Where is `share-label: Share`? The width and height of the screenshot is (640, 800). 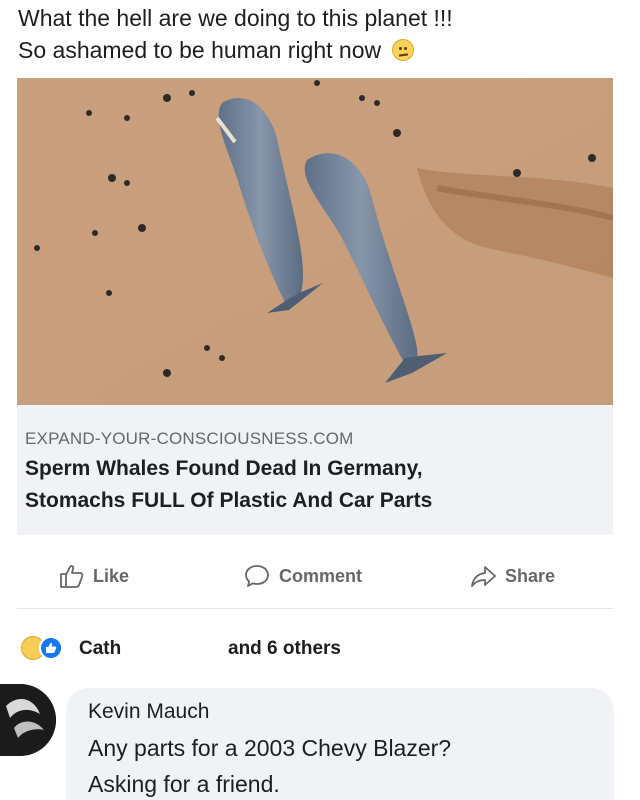
share-label: Share is located at coordinates (530, 575).